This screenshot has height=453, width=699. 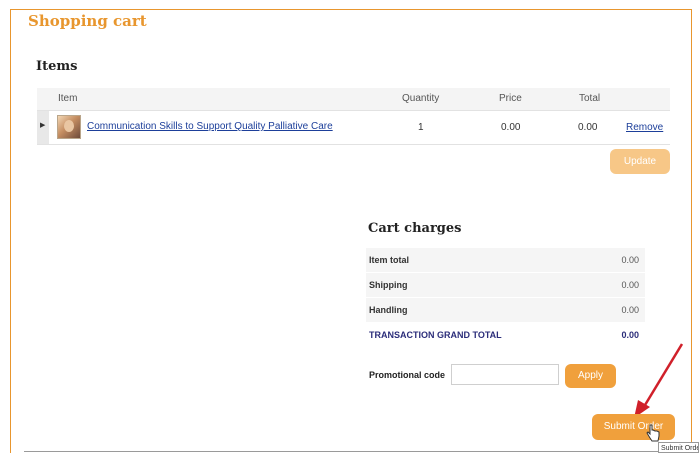 I want to click on item-total: 0.00, so click(x=588, y=127).